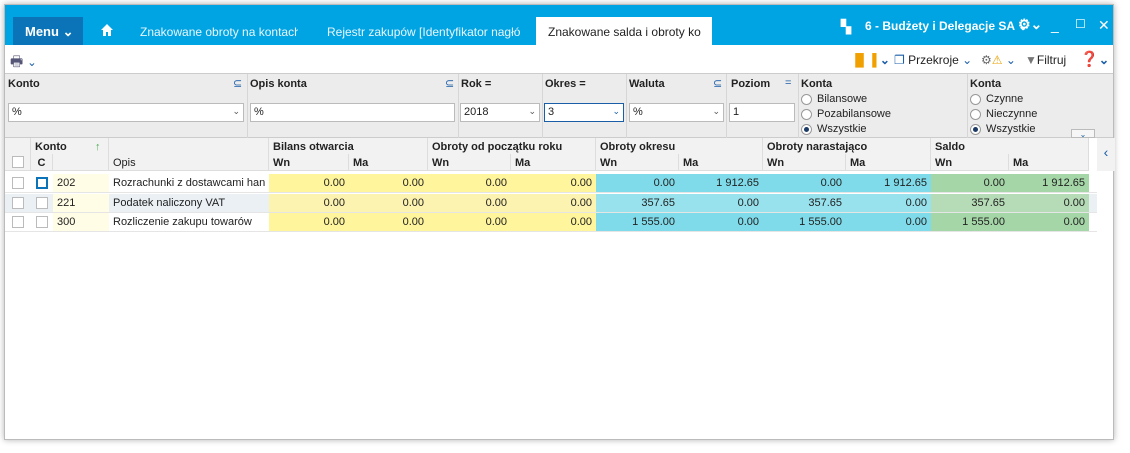  What do you see at coordinates (679, 146) in the screenshot?
I see `group-header: Obroty okresu` at bounding box center [679, 146].